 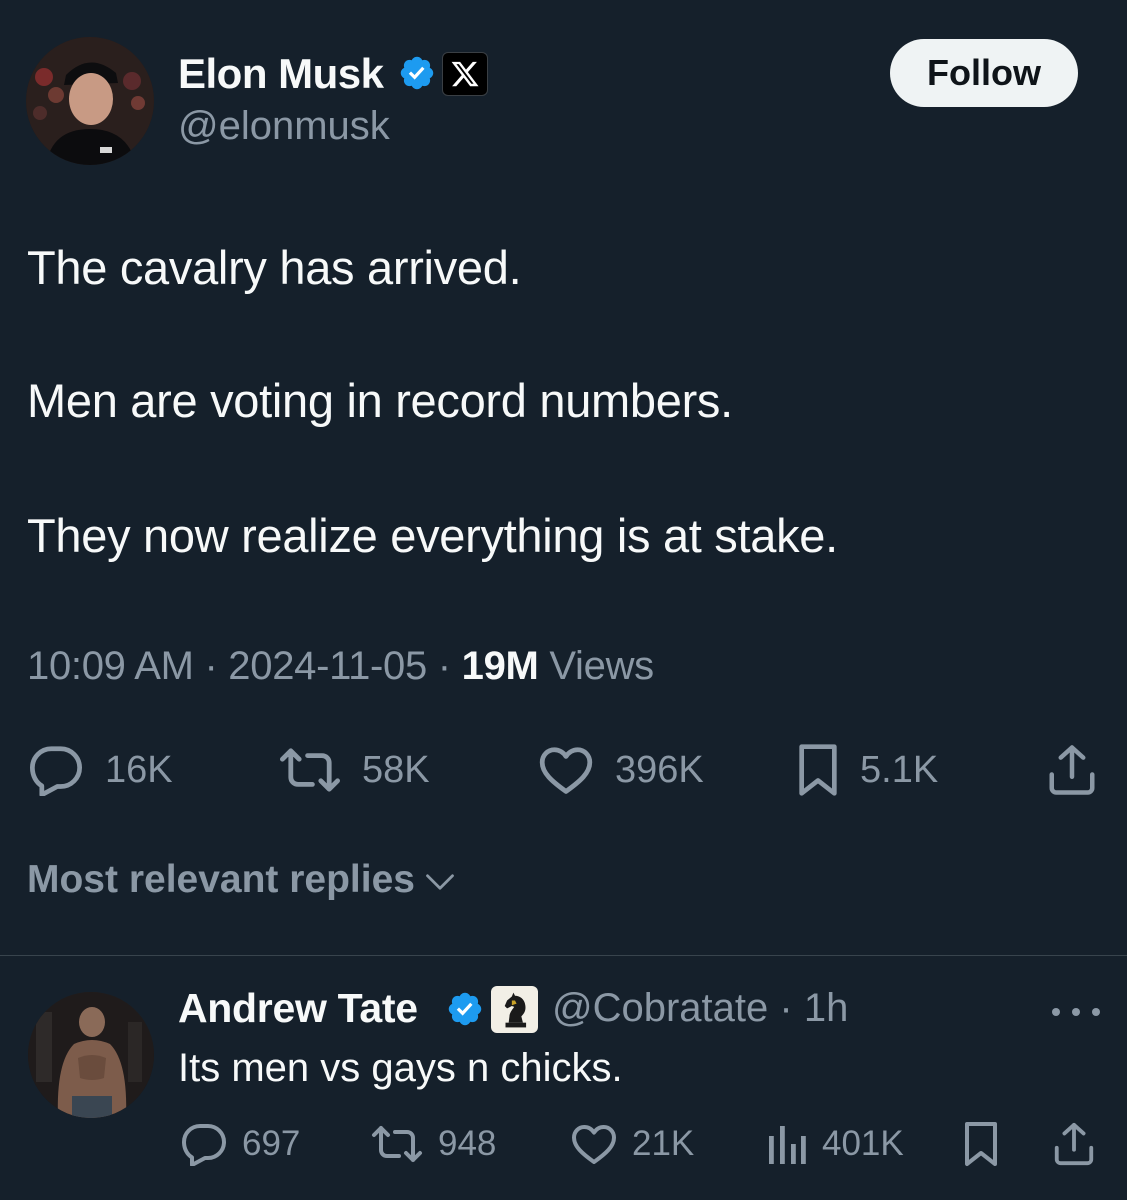 I want to click on replies-sort-dropdown: Most relevant replies, so click(x=241, y=880).